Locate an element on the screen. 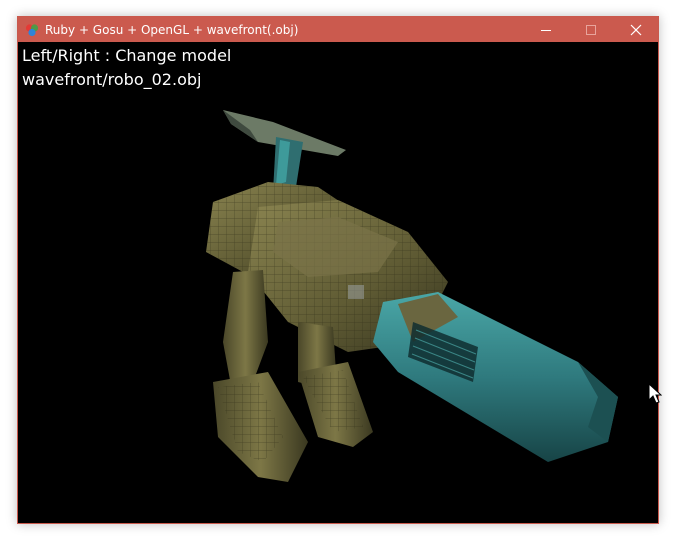  help-text: Left/Right : Change model is located at coordinates (127, 55).